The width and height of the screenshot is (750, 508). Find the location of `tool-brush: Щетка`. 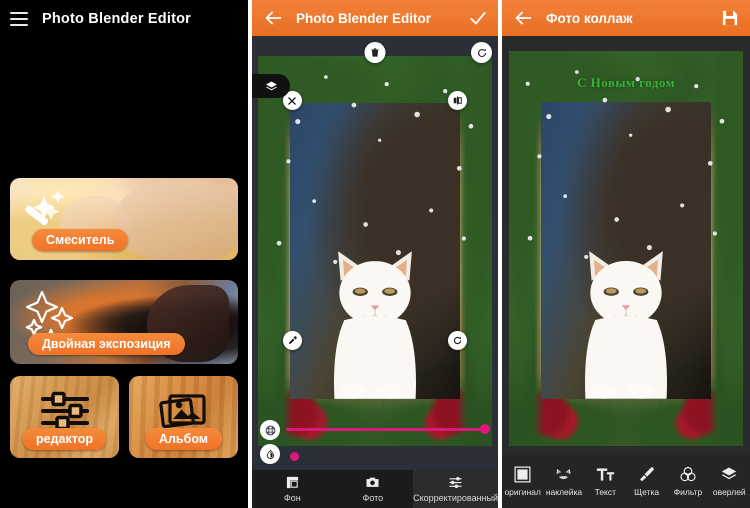

tool-brush: Щетка is located at coordinates (646, 481).